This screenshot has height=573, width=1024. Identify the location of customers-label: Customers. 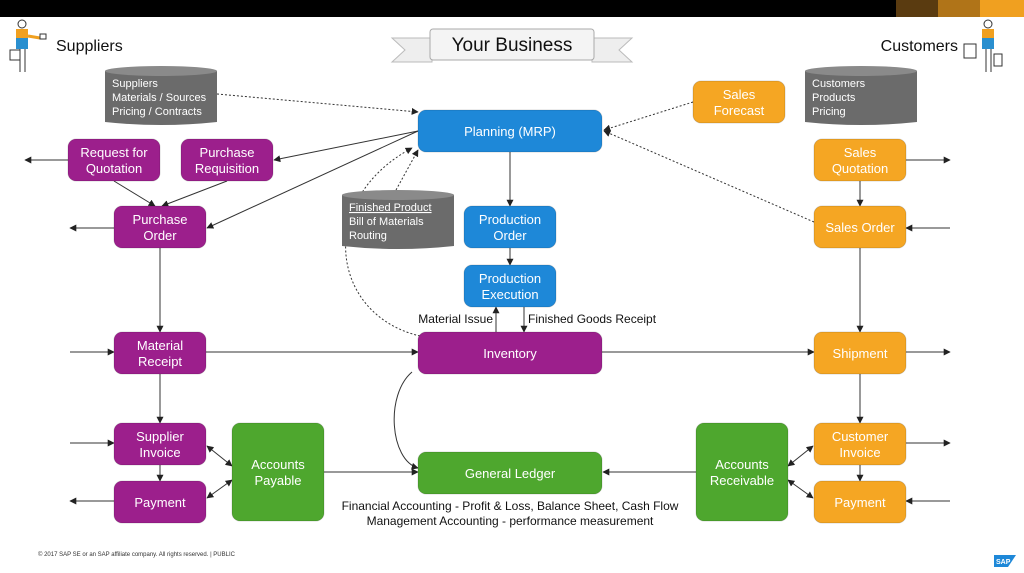
(919, 46).